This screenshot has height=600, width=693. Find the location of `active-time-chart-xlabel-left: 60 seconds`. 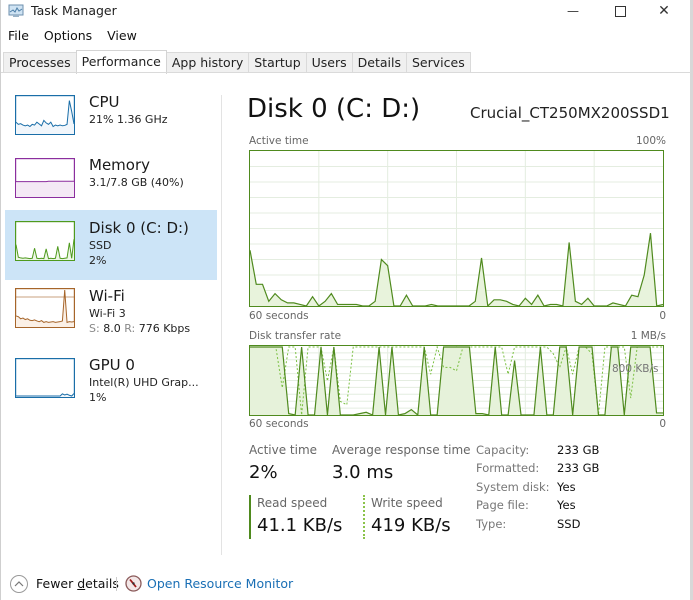

active-time-chart-xlabel-left: 60 seconds is located at coordinates (279, 316).